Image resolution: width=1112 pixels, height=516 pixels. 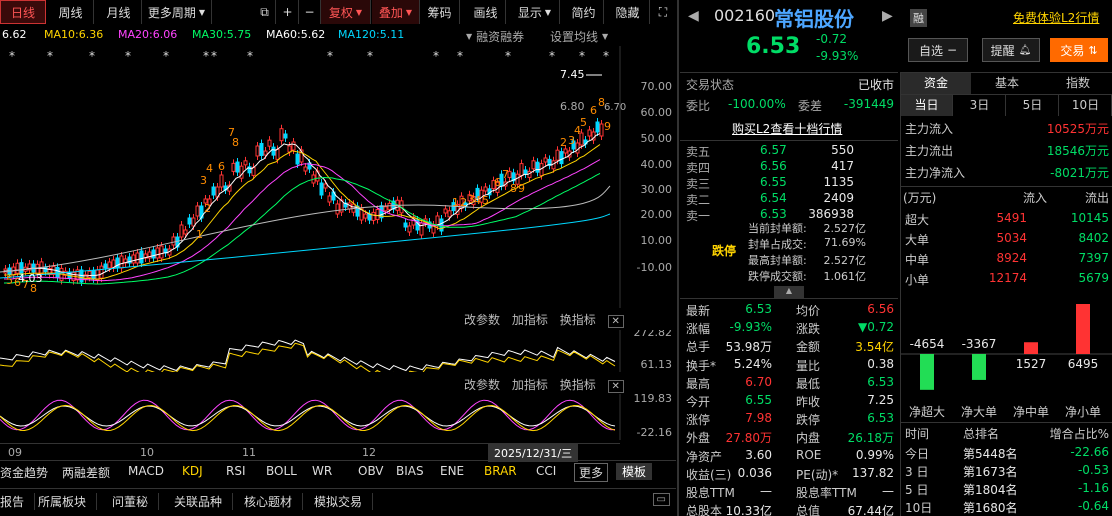 I want to click on indicator1-swap-button: 换指标, so click(x=578, y=320).